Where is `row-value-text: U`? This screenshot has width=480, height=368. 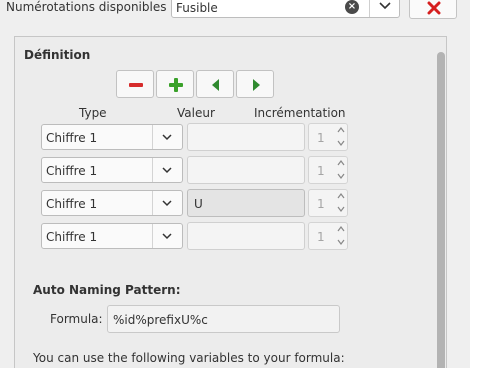 row-value-text: U is located at coordinates (198, 204).